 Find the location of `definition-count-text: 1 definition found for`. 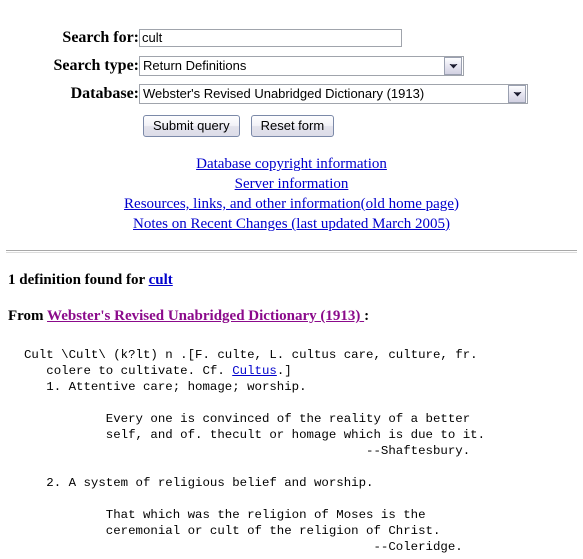

definition-count-text: 1 definition found for is located at coordinates (78, 280).